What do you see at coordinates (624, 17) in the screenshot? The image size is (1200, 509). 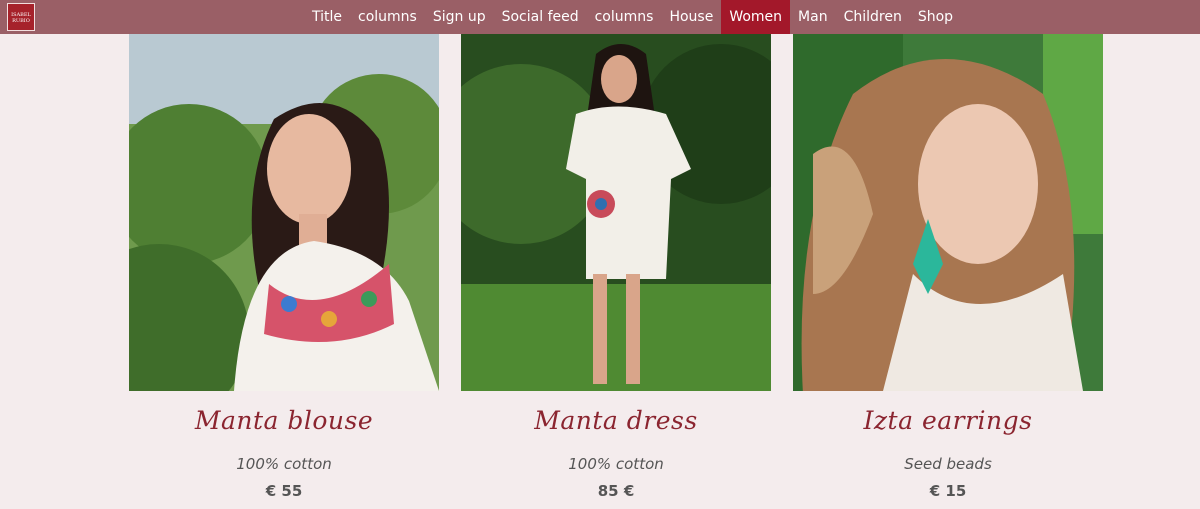 I see `nav-item-columns-2: columns` at bounding box center [624, 17].